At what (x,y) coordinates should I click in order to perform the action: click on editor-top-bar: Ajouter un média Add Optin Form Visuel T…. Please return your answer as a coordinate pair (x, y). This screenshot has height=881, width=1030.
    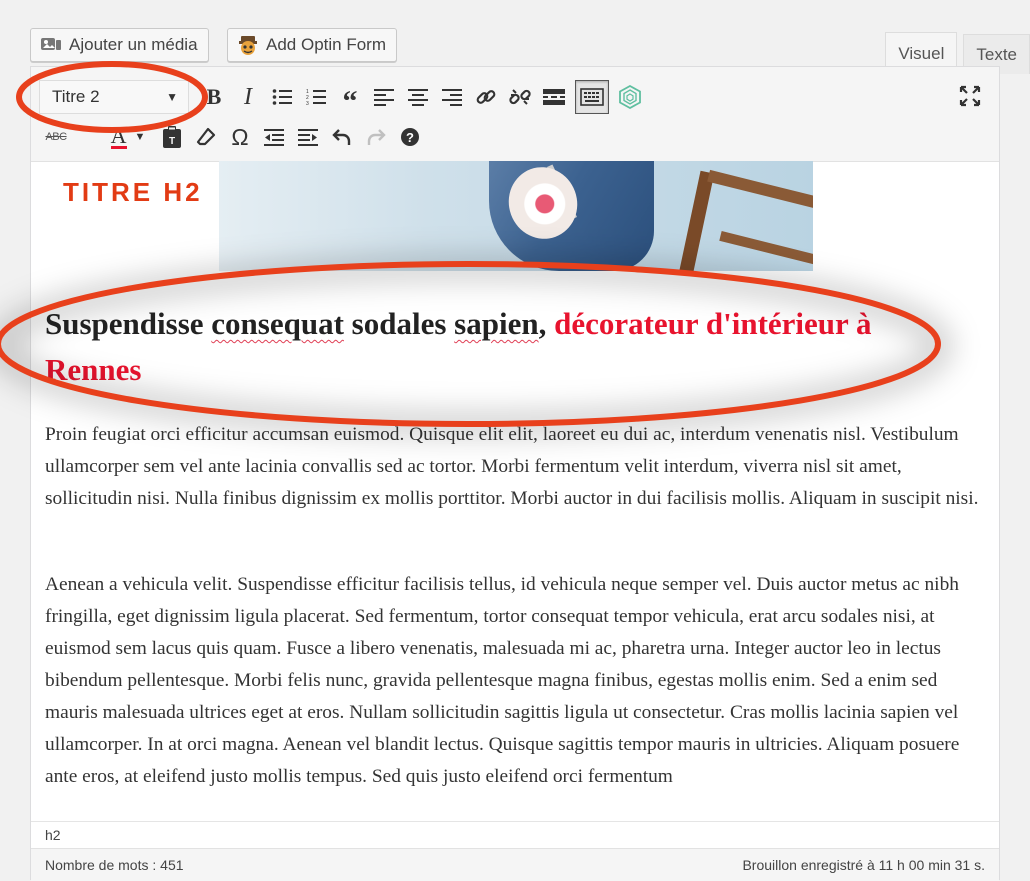
    Looking at the image, I should click on (530, 50).